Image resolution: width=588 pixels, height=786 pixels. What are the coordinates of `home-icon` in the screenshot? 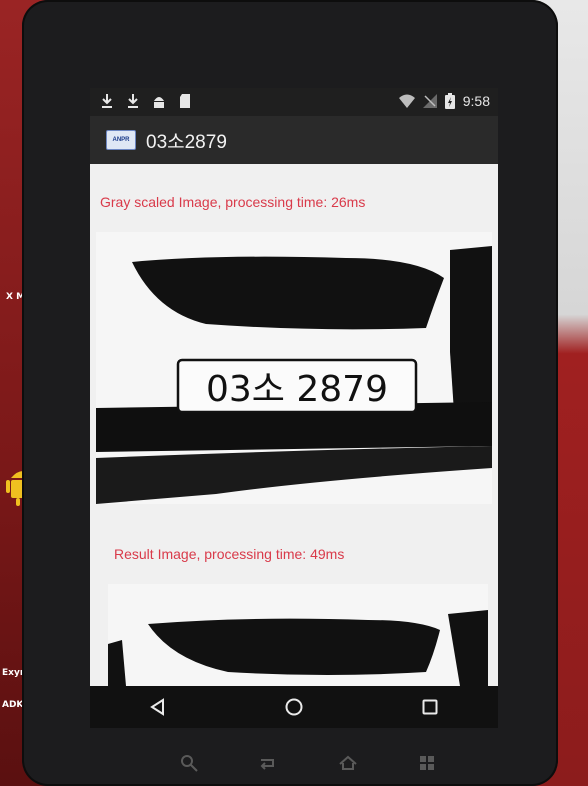 It's located at (294, 707).